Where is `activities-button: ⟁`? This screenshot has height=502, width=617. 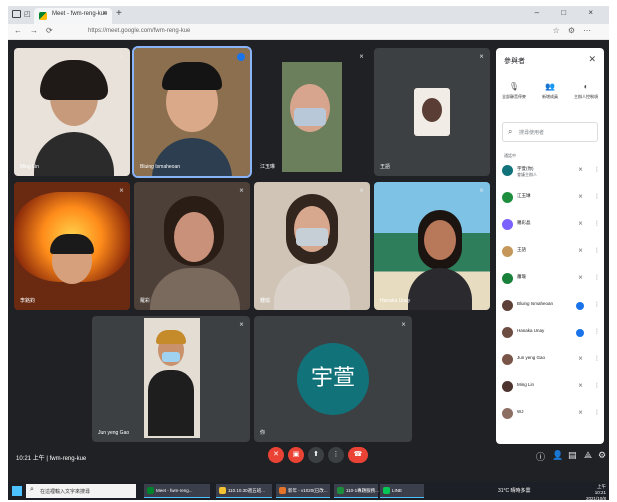
activities-button: ⟁ is located at coordinates (588, 455).